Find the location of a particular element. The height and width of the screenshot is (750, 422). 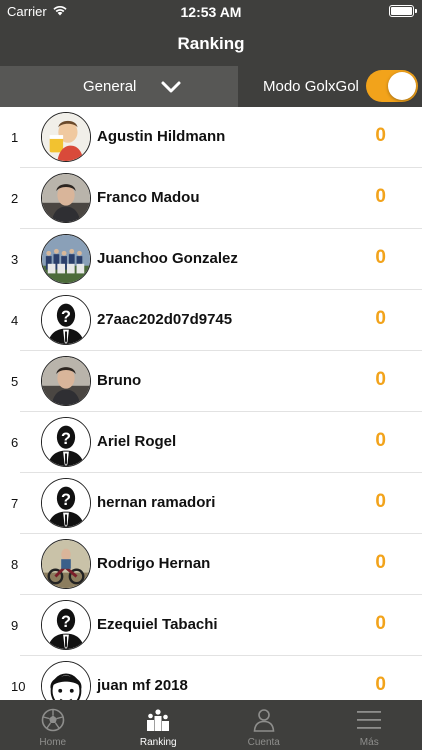

rank-number: 6 is located at coordinates (15, 442).